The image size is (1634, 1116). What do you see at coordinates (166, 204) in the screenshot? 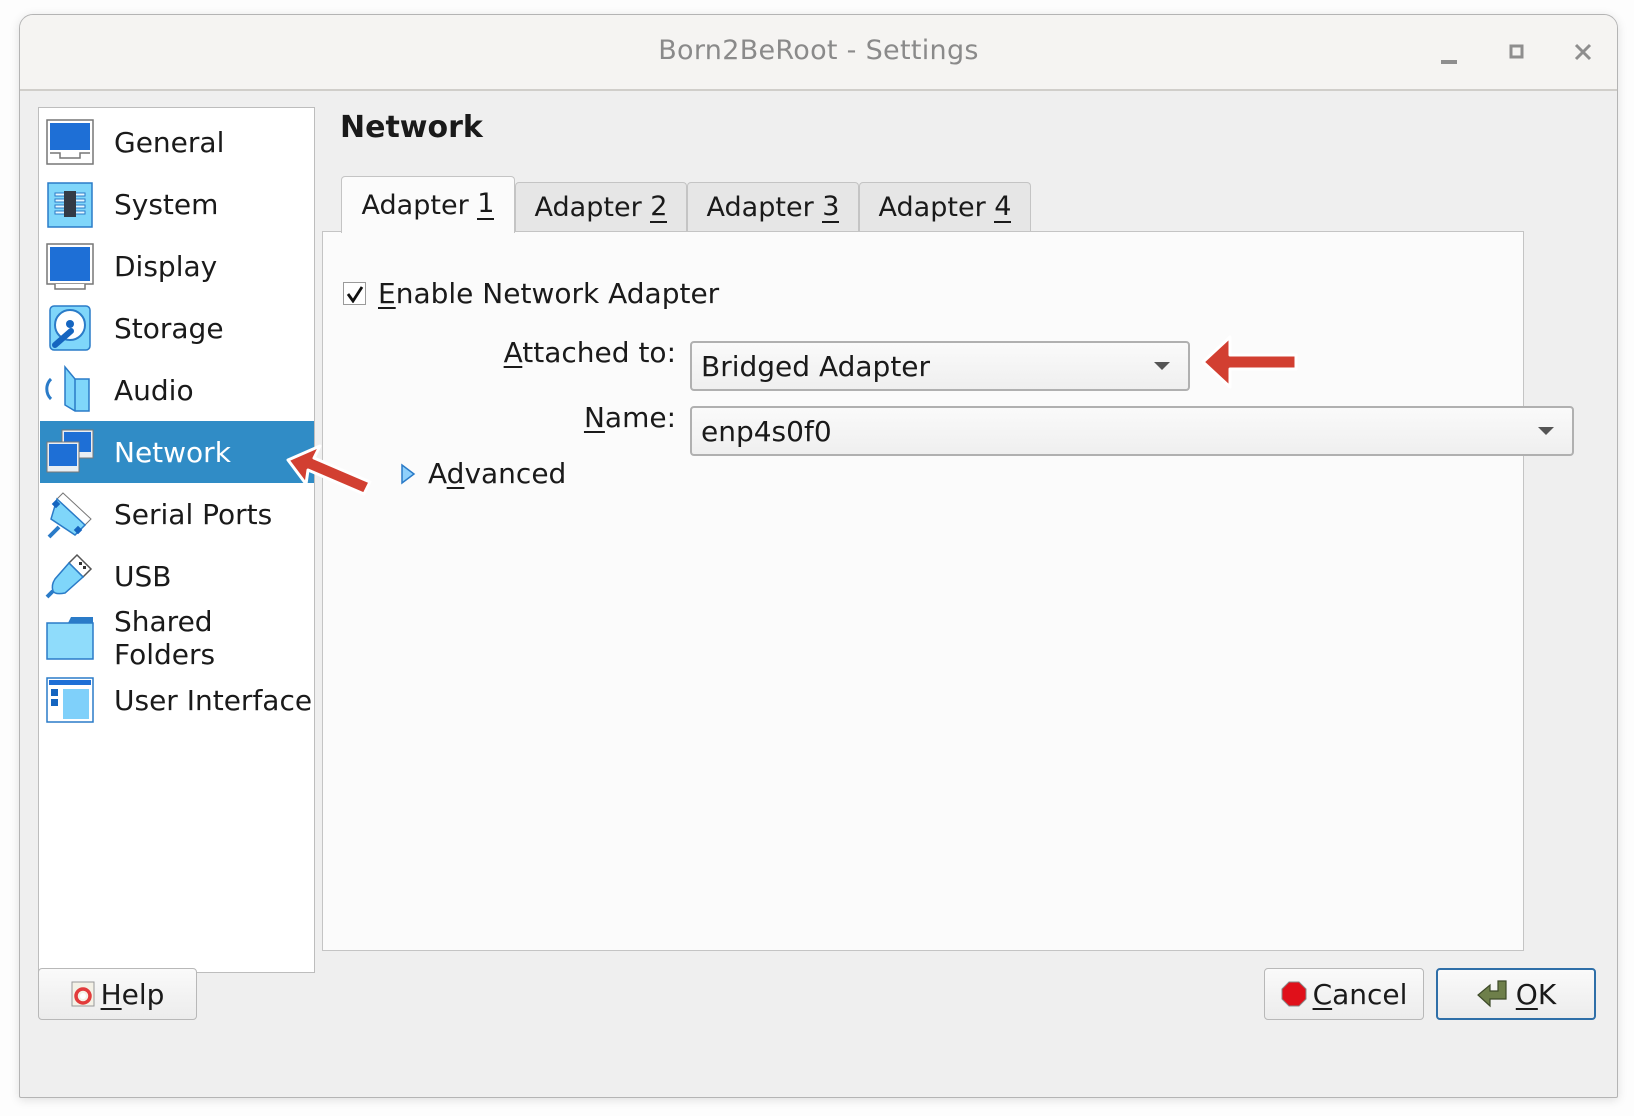
I see `sidebar-item-label: System` at bounding box center [166, 204].